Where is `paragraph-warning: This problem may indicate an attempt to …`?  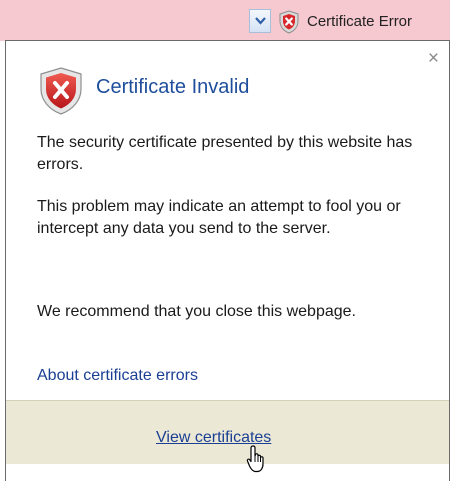
paragraph-warning: This problem may indicate an attempt to … is located at coordinates (219, 217).